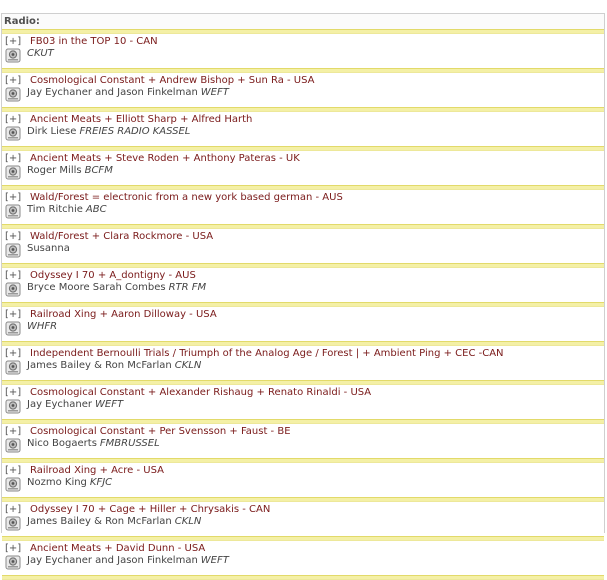  What do you see at coordinates (52, 131) in the screenshot?
I see `dj-names: Dirk Liese` at bounding box center [52, 131].